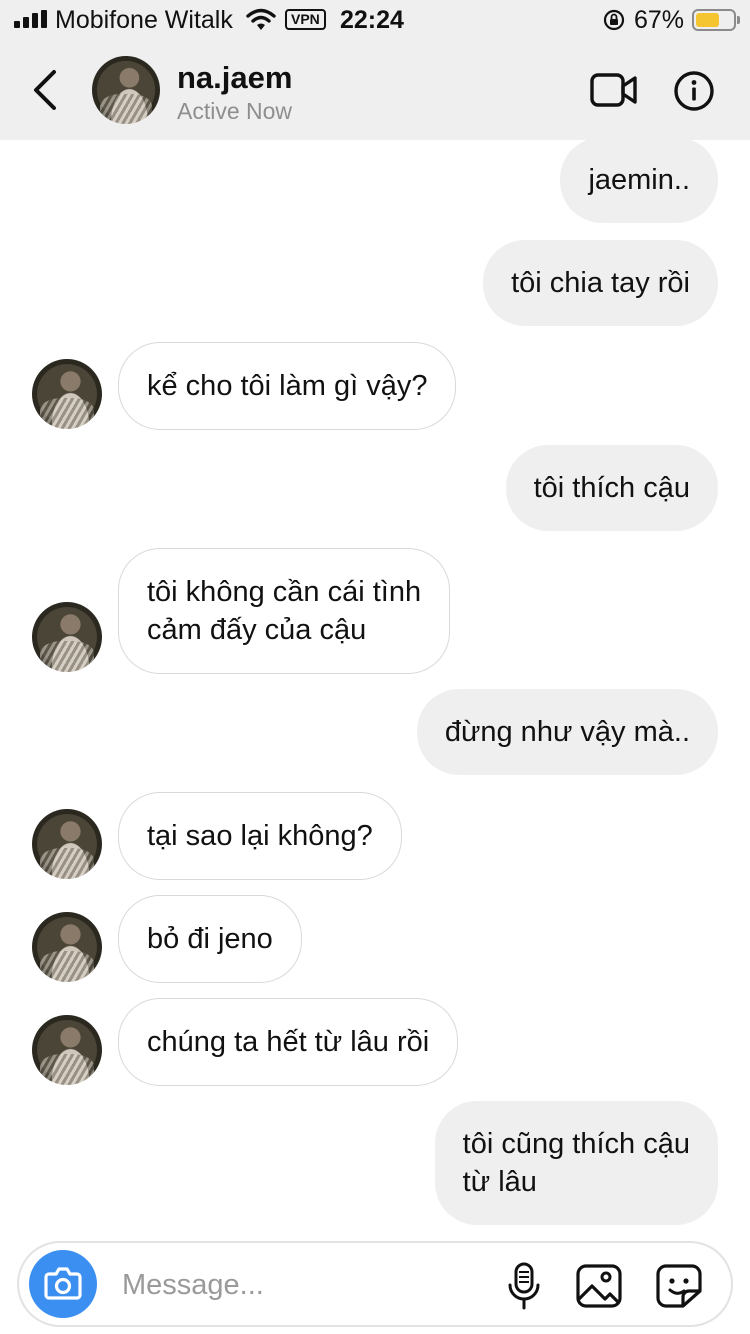 The width and height of the screenshot is (750, 1334). Describe the element at coordinates (499, 1182) in the screenshot. I see `message-text: từ lâu` at that location.